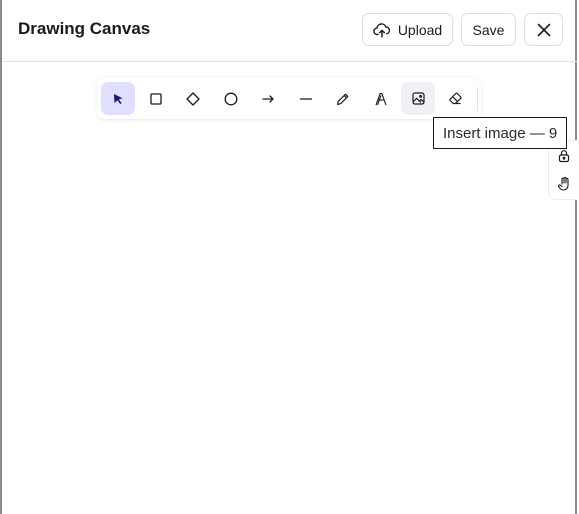 The height and width of the screenshot is (514, 579). I want to click on toolbar-divider, so click(477, 98).